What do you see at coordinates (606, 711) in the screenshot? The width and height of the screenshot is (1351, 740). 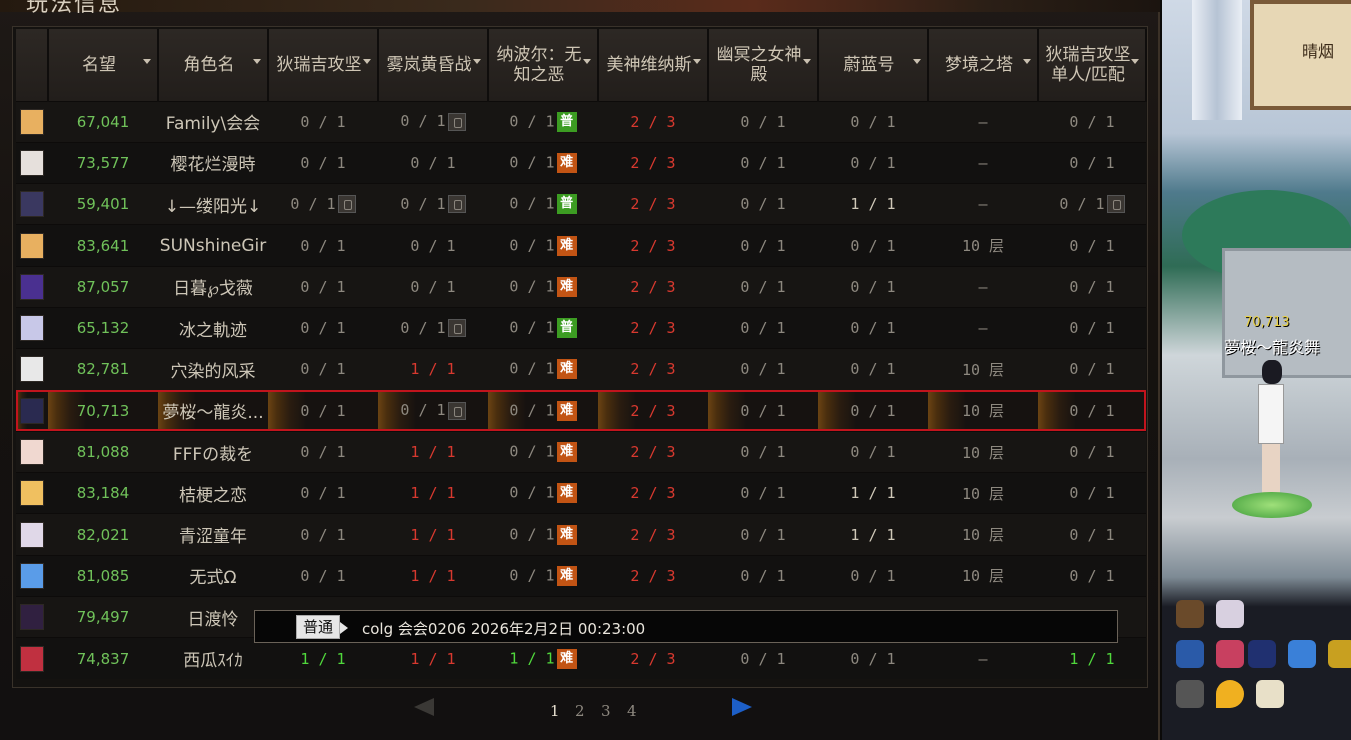 I see `page-3: 3` at bounding box center [606, 711].